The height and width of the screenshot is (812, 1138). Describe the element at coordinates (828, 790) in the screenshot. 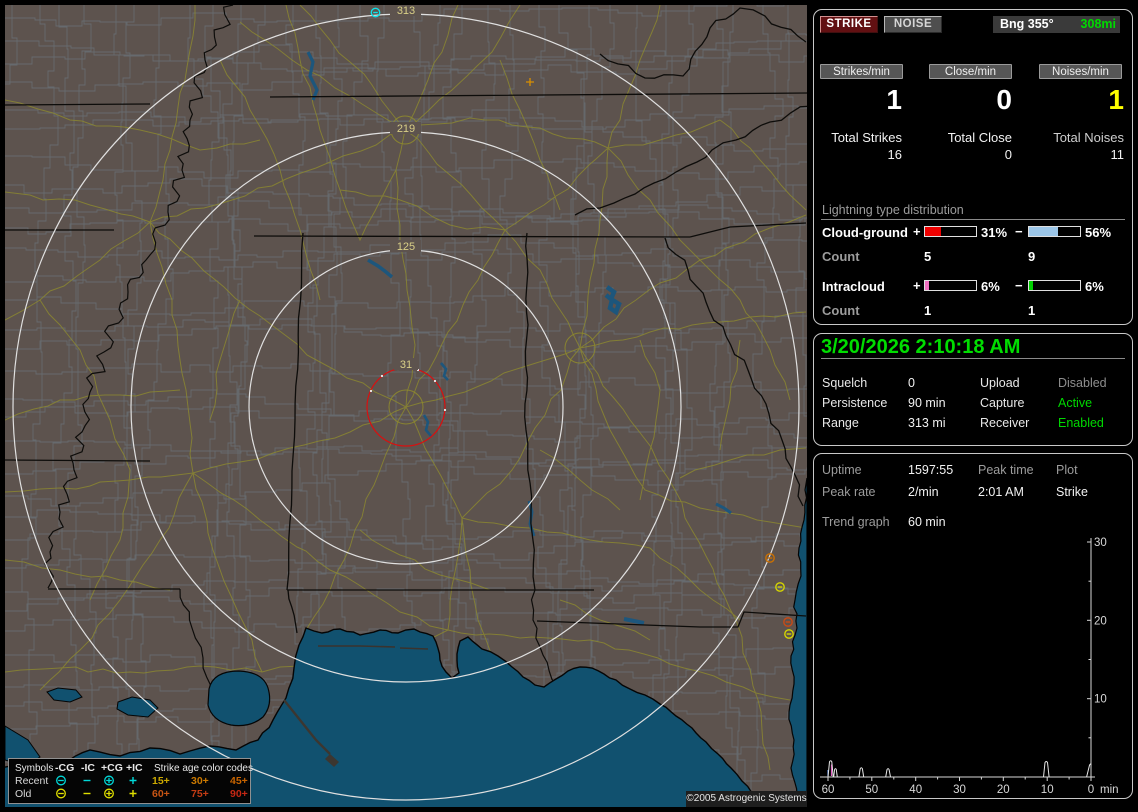

I see `svg-text: 60` at that location.